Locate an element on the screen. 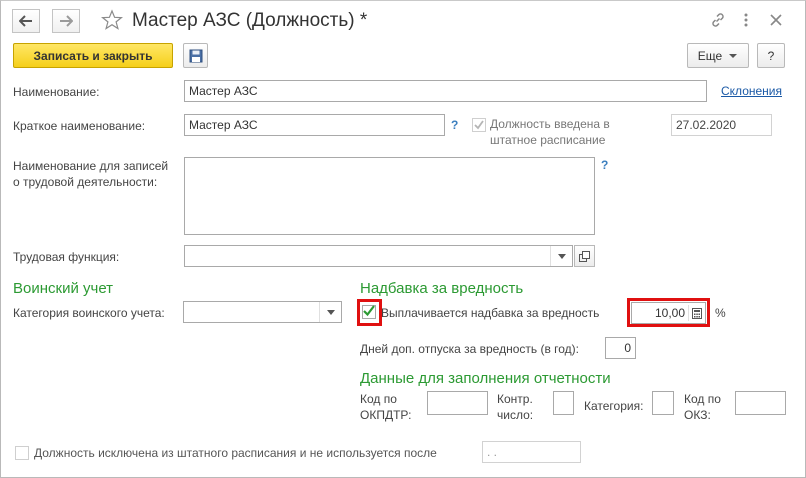 This screenshot has height=478, width=806. allowance-checkbox is located at coordinates (369, 312).